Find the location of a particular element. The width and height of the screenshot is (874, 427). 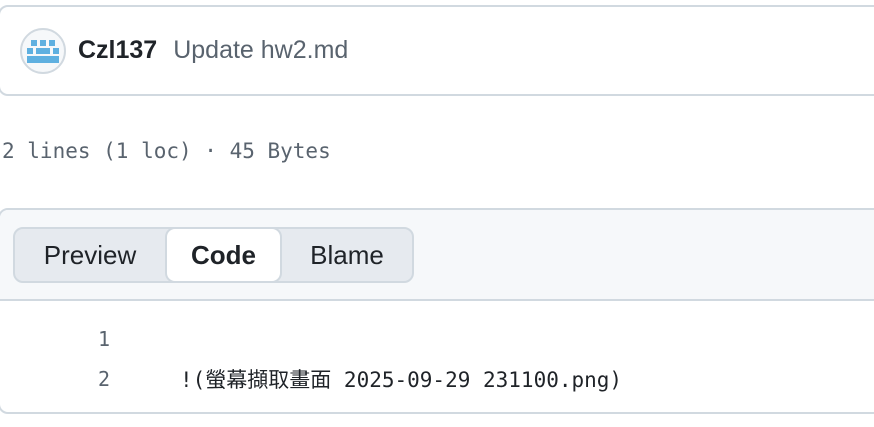

code-line: 1 is located at coordinates (437, 339).